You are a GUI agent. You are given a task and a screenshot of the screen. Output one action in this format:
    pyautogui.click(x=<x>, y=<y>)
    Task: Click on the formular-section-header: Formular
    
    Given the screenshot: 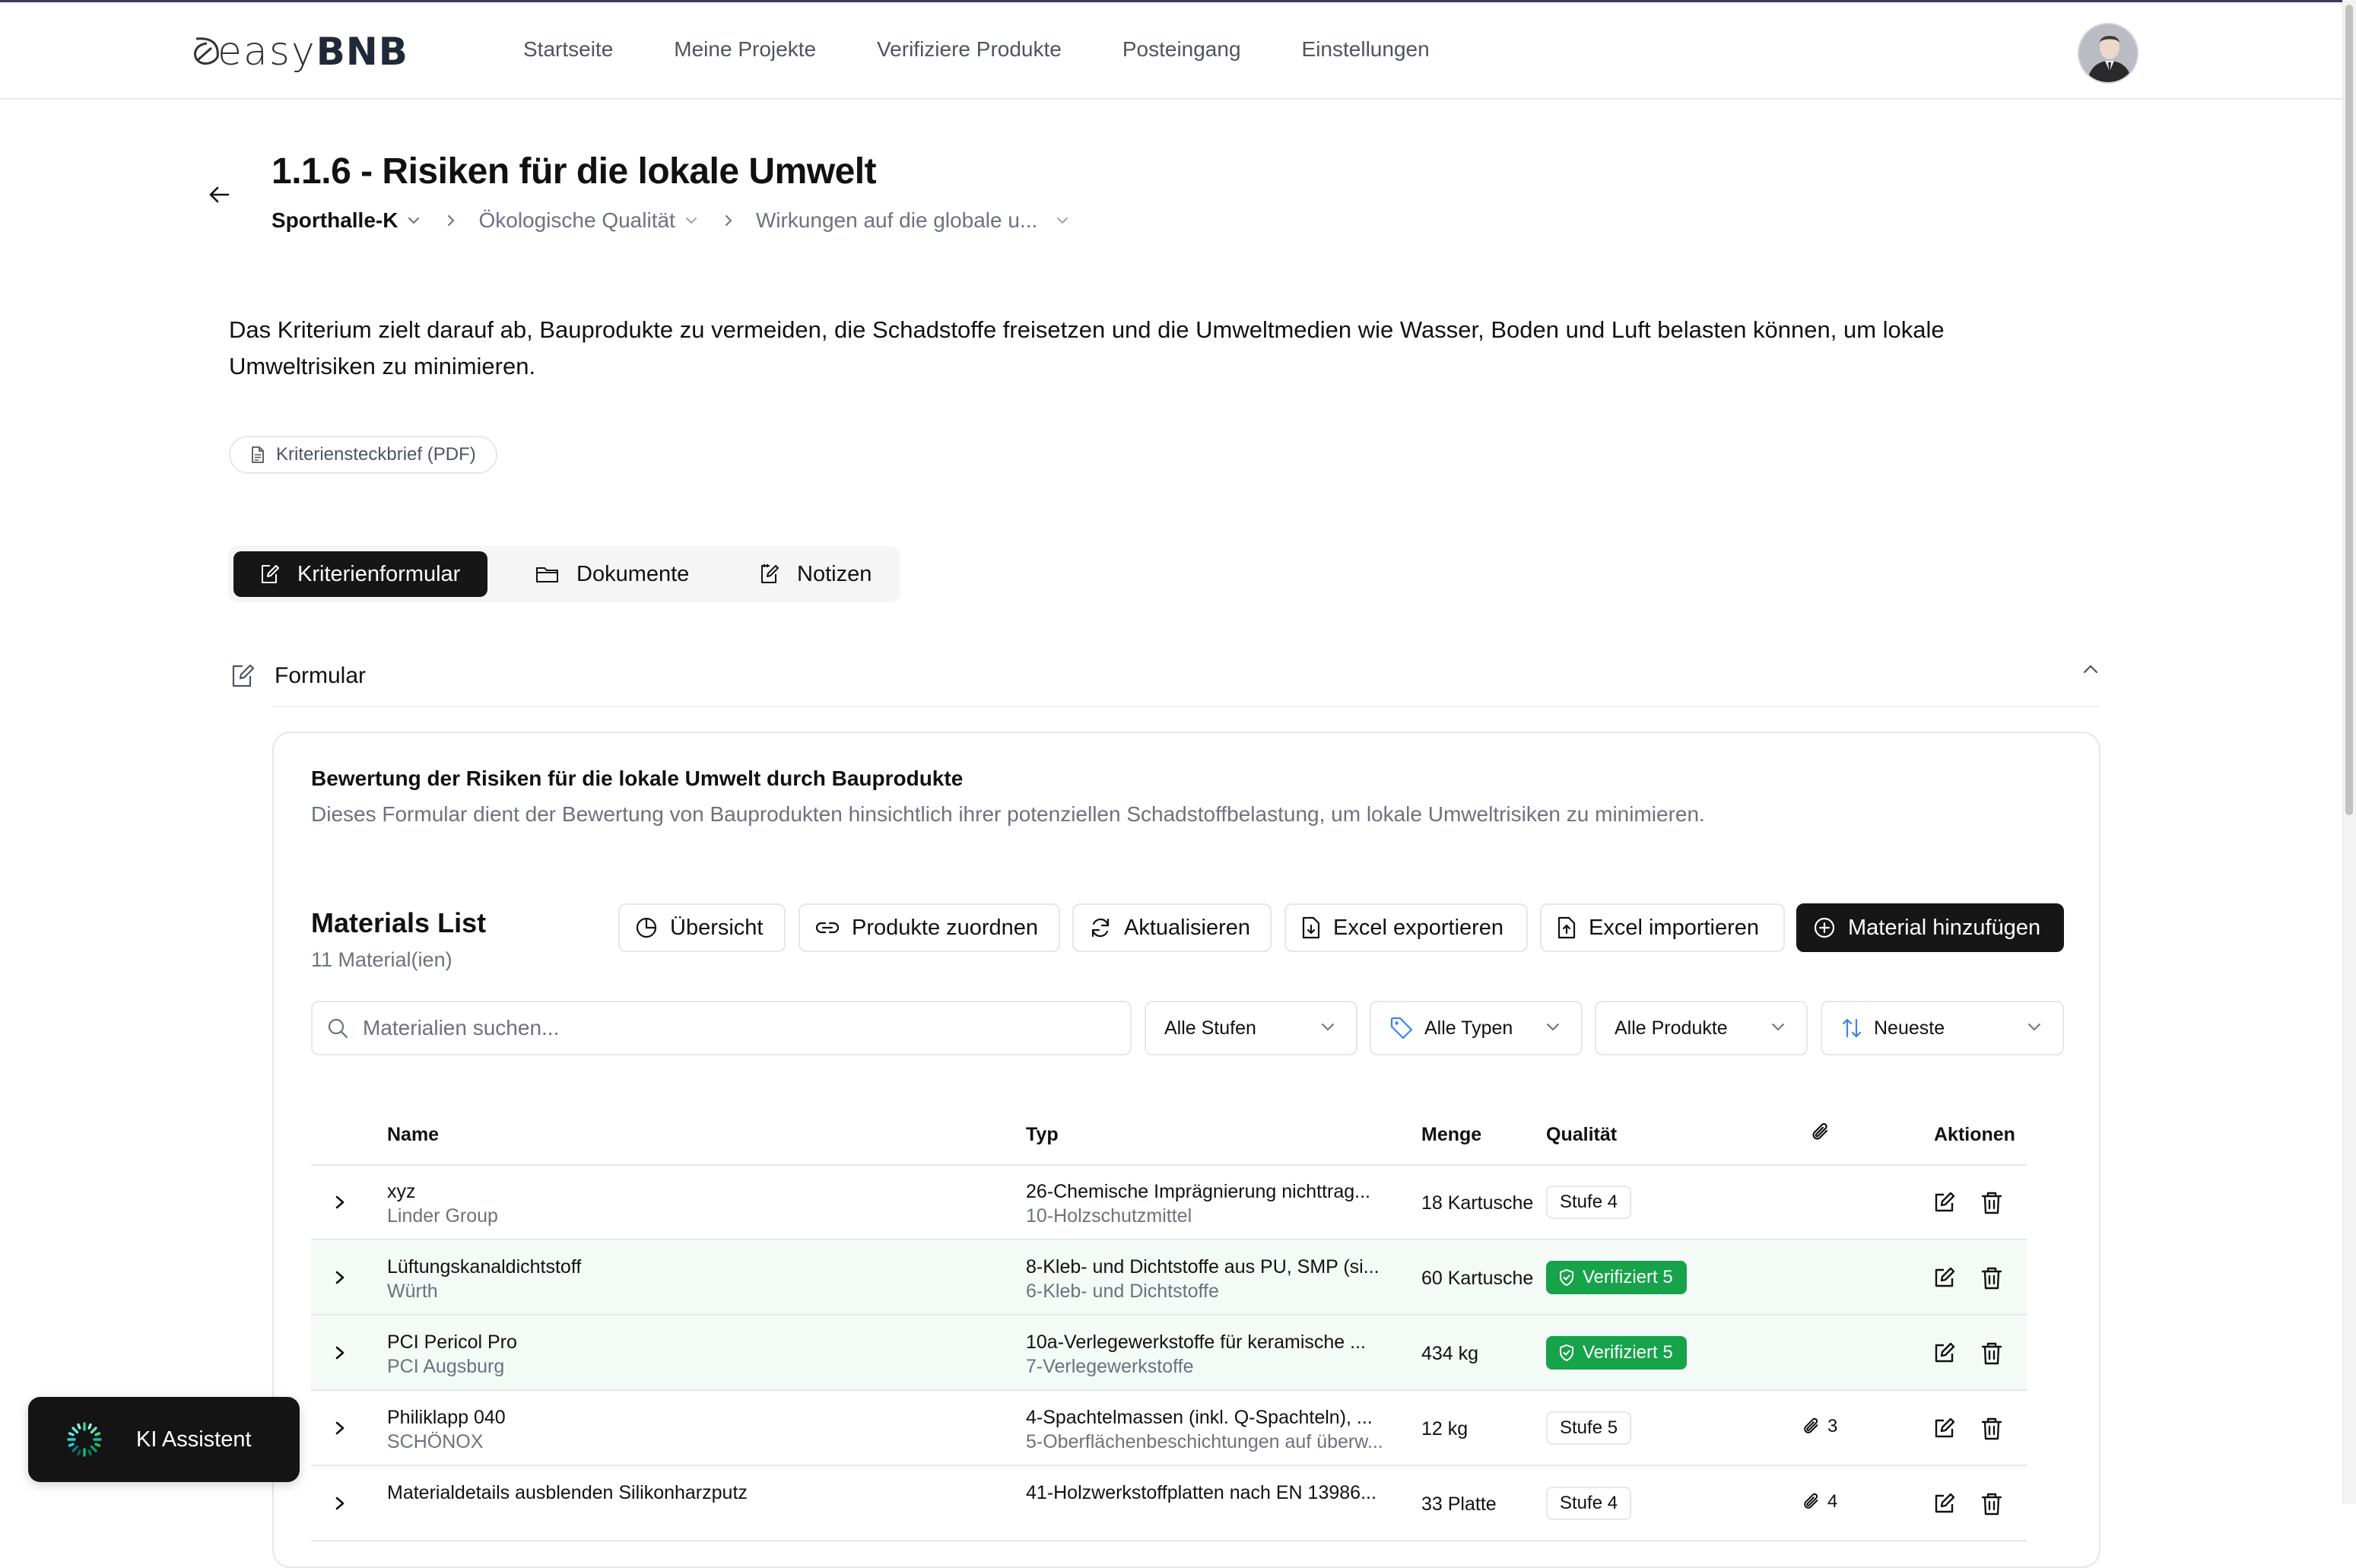 What is the action you would take?
    pyautogui.click(x=1164, y=676)
    